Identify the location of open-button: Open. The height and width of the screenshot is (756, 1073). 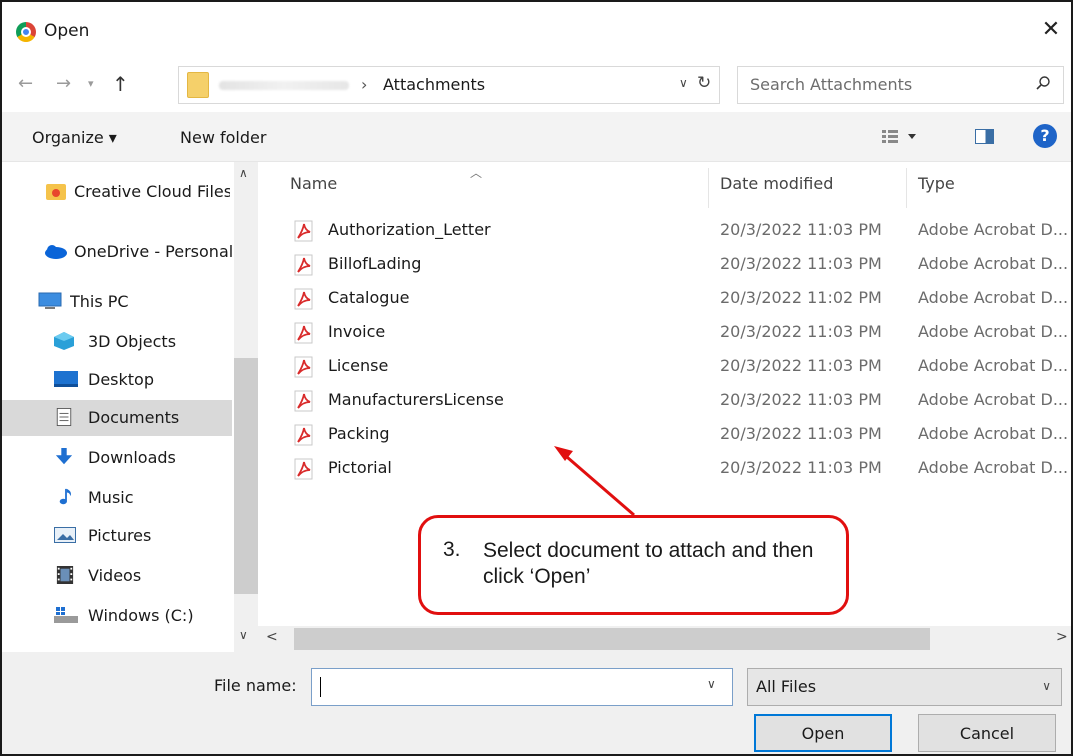
(823, 733).